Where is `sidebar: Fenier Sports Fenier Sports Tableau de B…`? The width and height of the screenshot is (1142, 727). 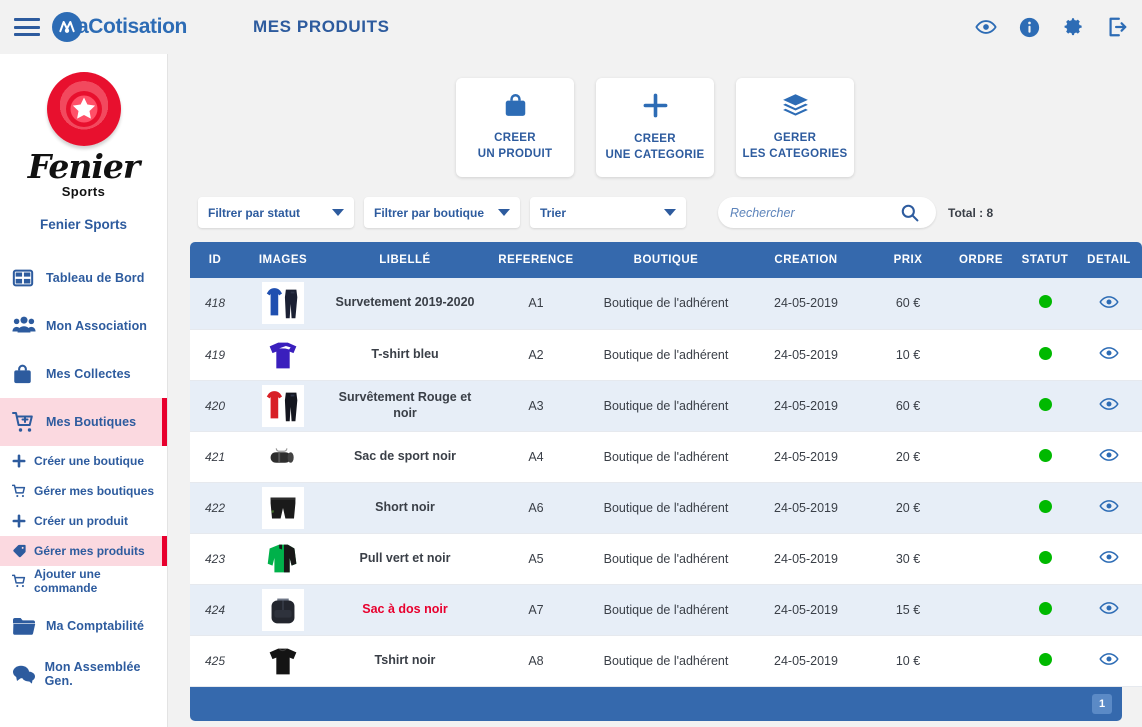
sidebar: Fenier Sports Fenier Sports Tableau de B… is located at coordinates (84, 390).